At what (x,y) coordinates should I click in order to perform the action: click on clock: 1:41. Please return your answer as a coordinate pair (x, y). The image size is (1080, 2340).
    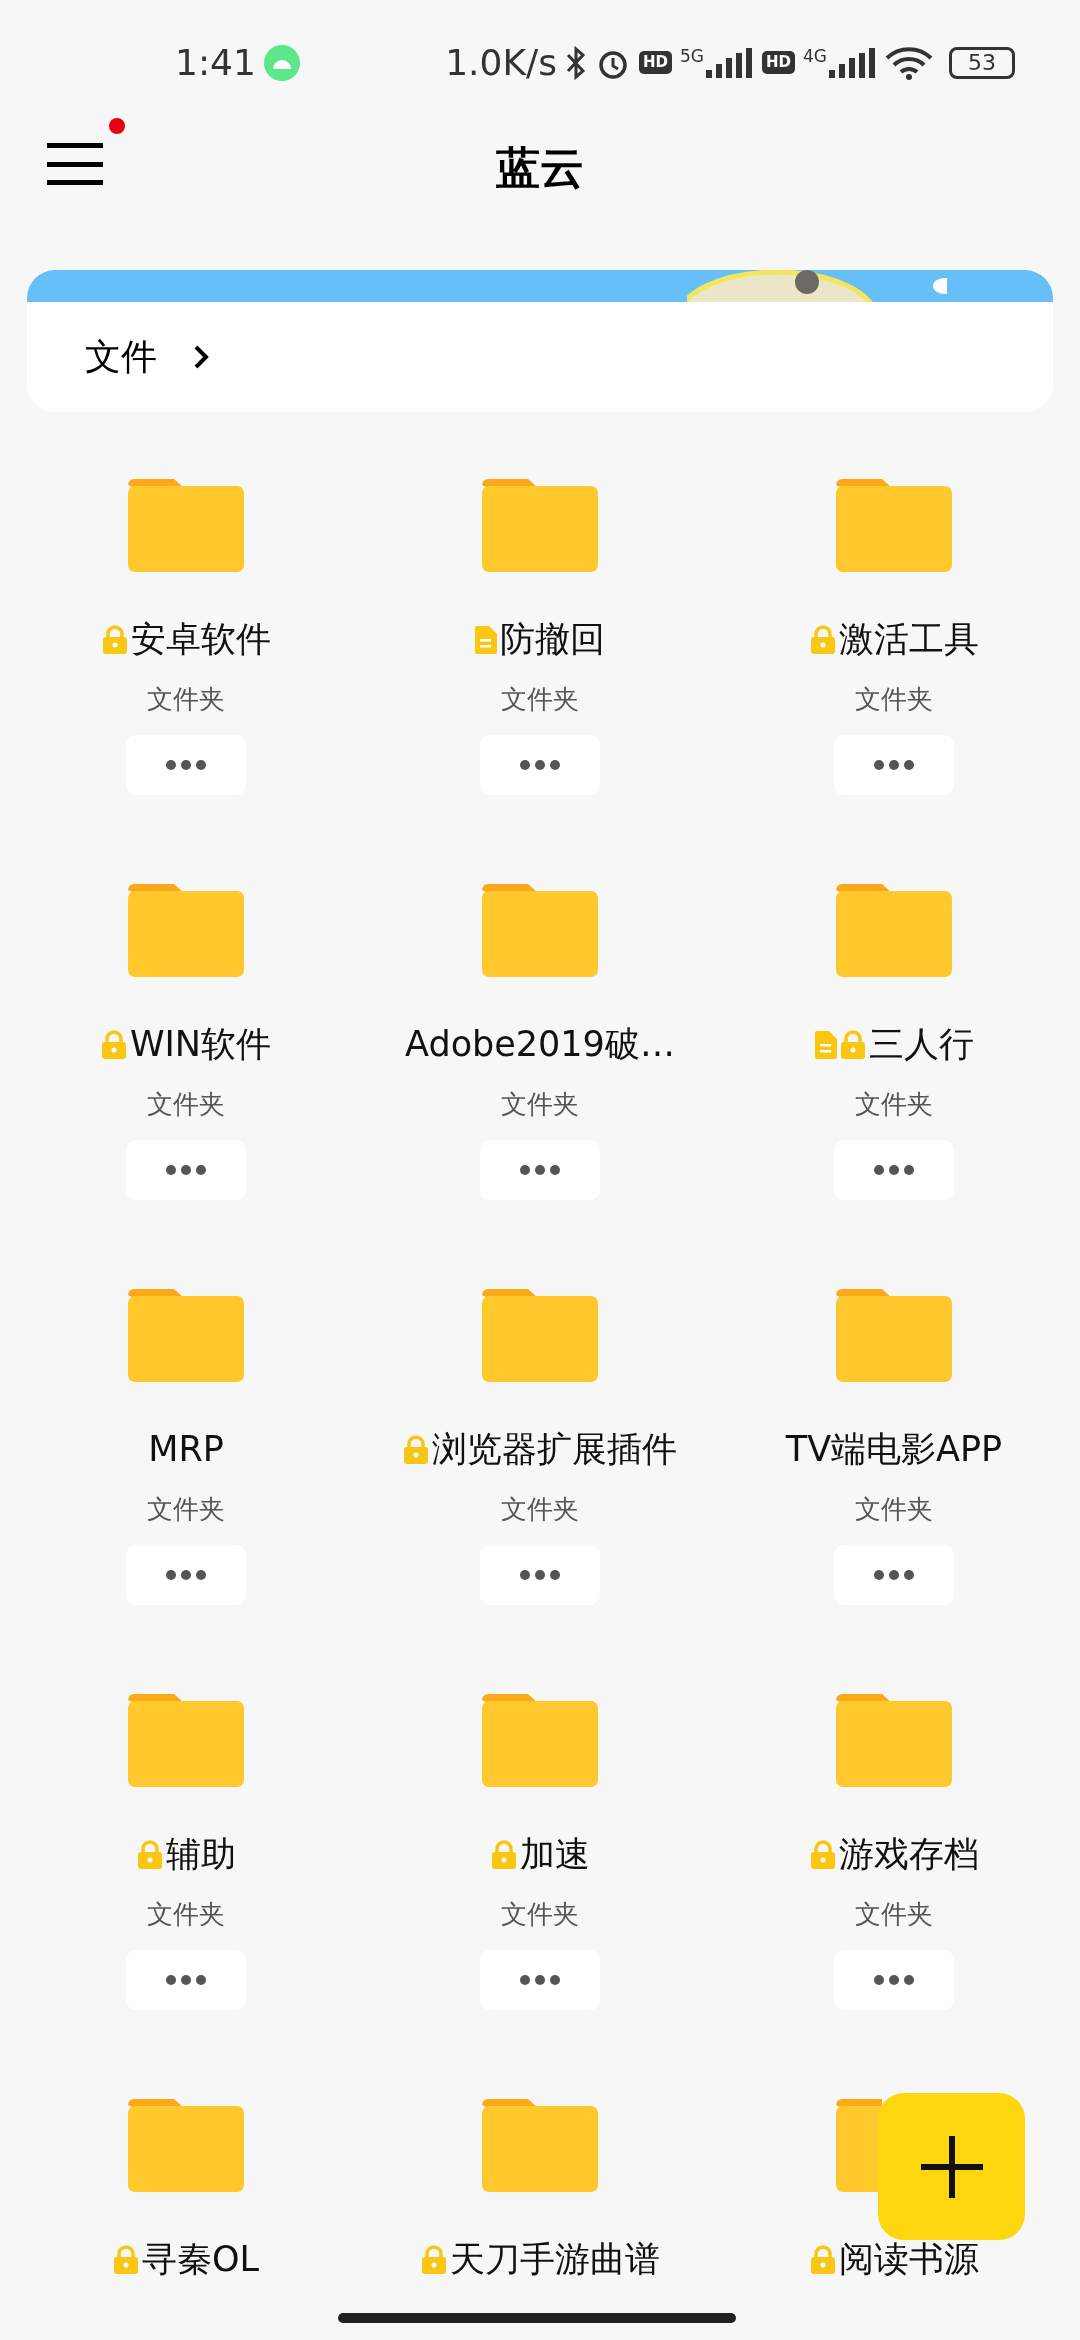
    Looking at the image, I should click on (215, 62).